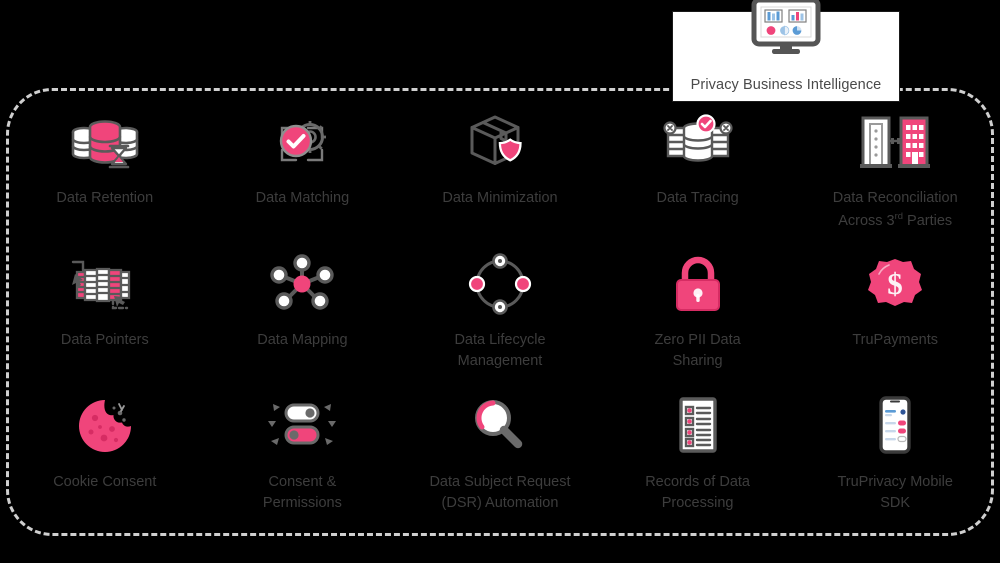 Image resolution: width=1000 pixels, height=563 pixels. I want to click on toggle-switches-icon, so click(302, 427).